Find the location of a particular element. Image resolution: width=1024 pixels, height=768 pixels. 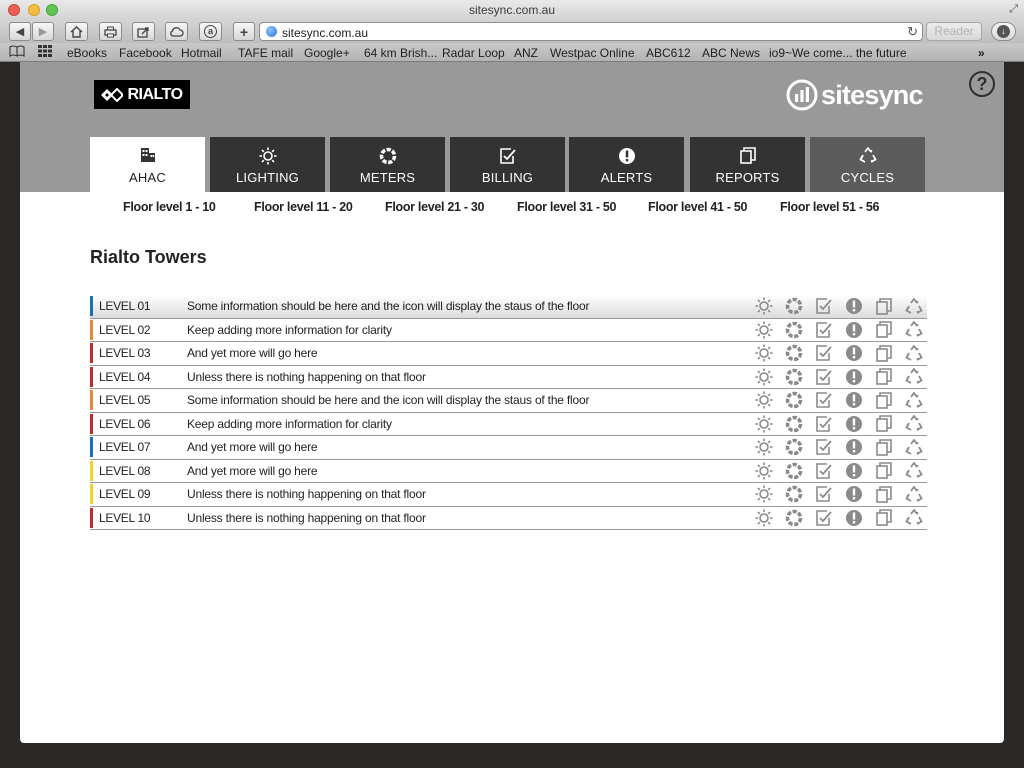

tab-meters: METERS is located at coordinates (387, 164).